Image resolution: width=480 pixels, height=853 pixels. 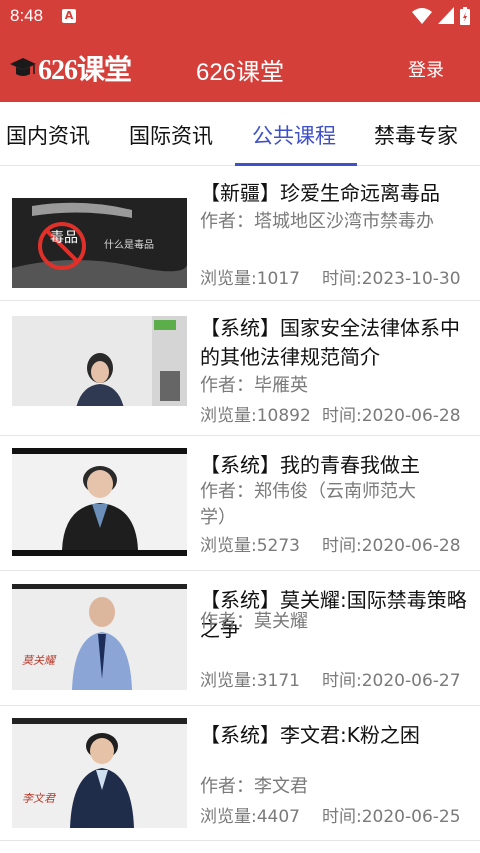 What do you see at coordinates (250, 817) in the screenshot?
I see `view-count: 浏览量:4407` at bounding box center [250, 817].